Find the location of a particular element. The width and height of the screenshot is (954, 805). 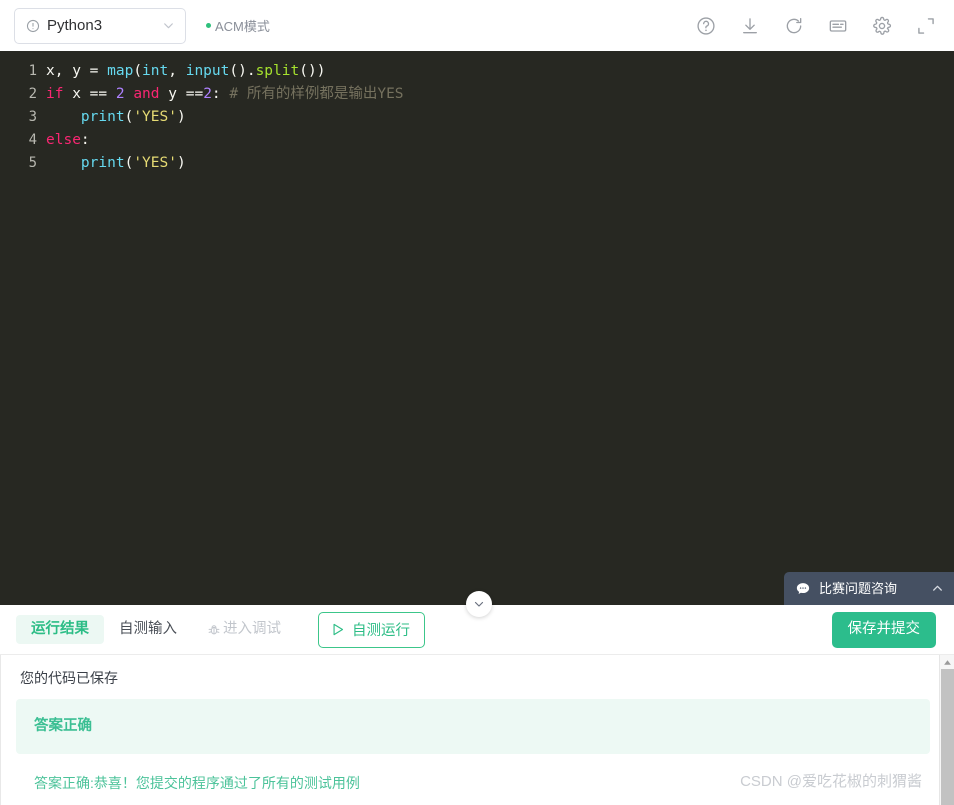

editor-header-toolbar: Python3 ACM模式 is located at coordinates (477, 25).